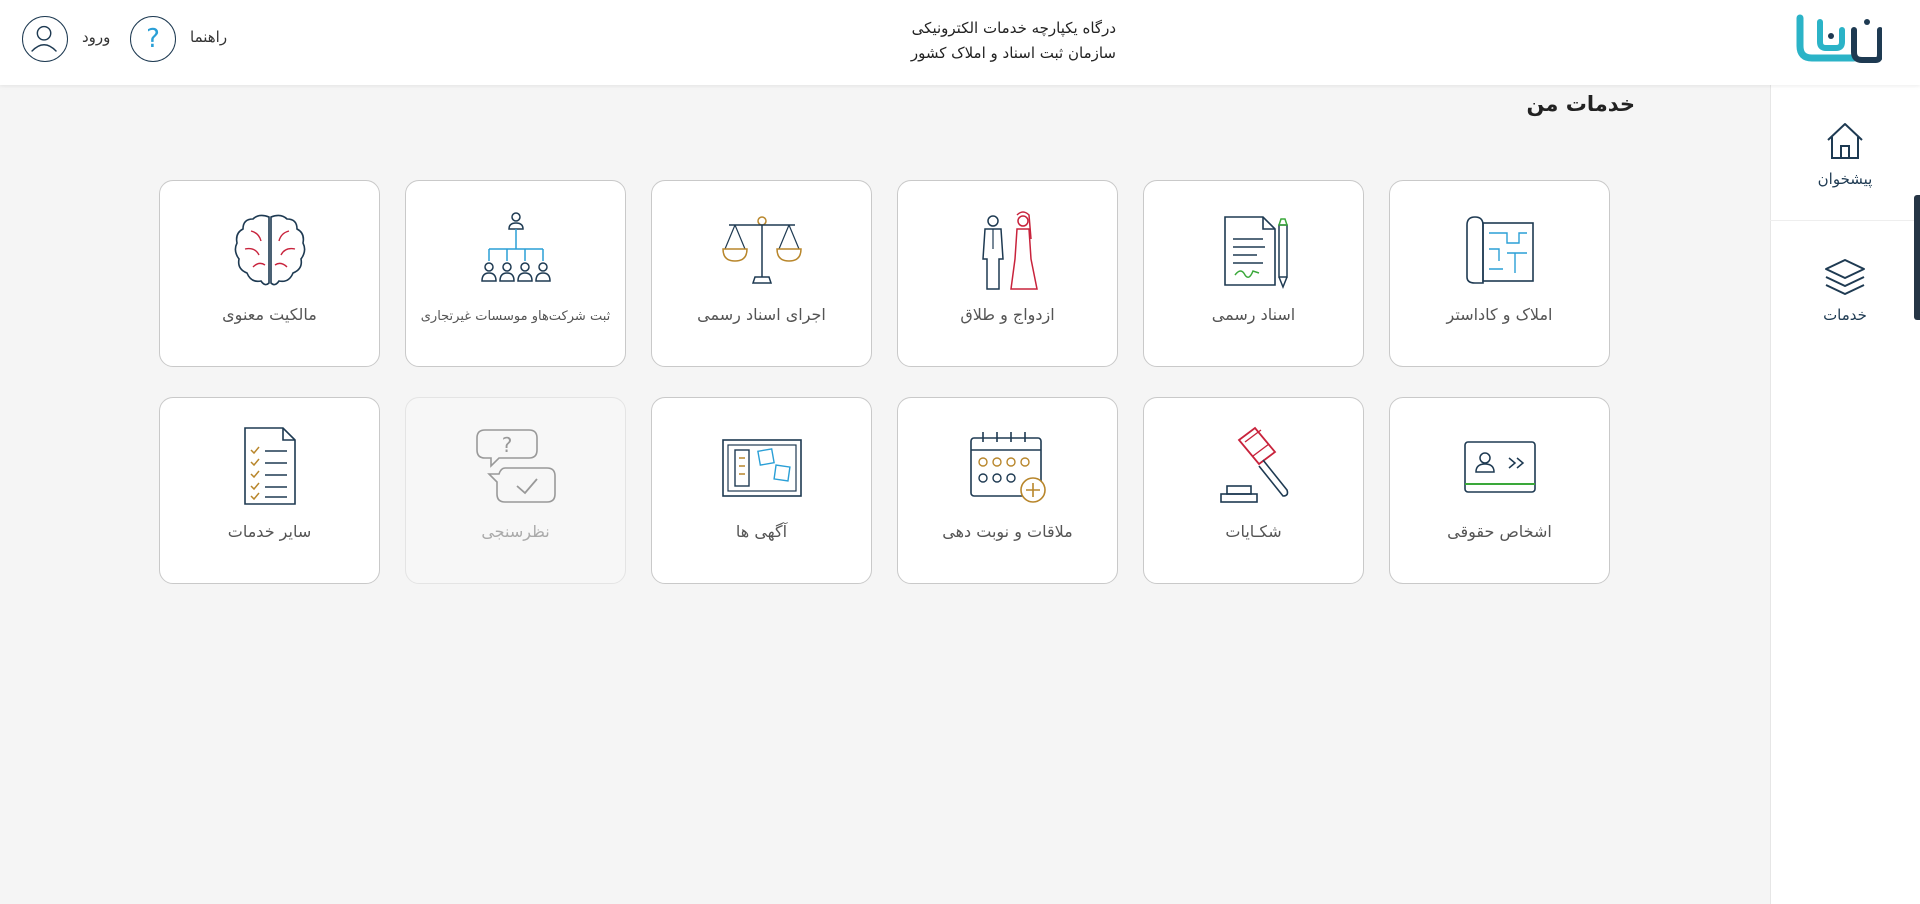 This screenshot has height=904, width=1920. I want to click on service-tile-label: سایر خدمات, so click(269, 531).